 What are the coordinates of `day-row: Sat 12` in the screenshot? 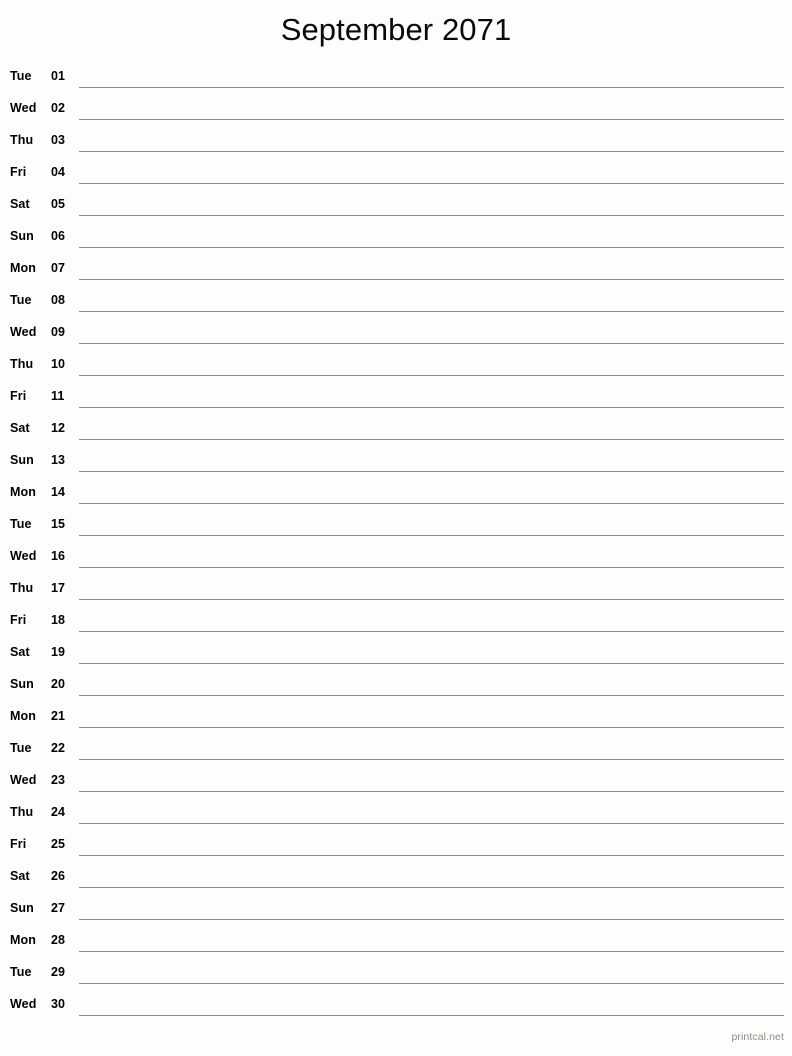 It's located at (396, 428).